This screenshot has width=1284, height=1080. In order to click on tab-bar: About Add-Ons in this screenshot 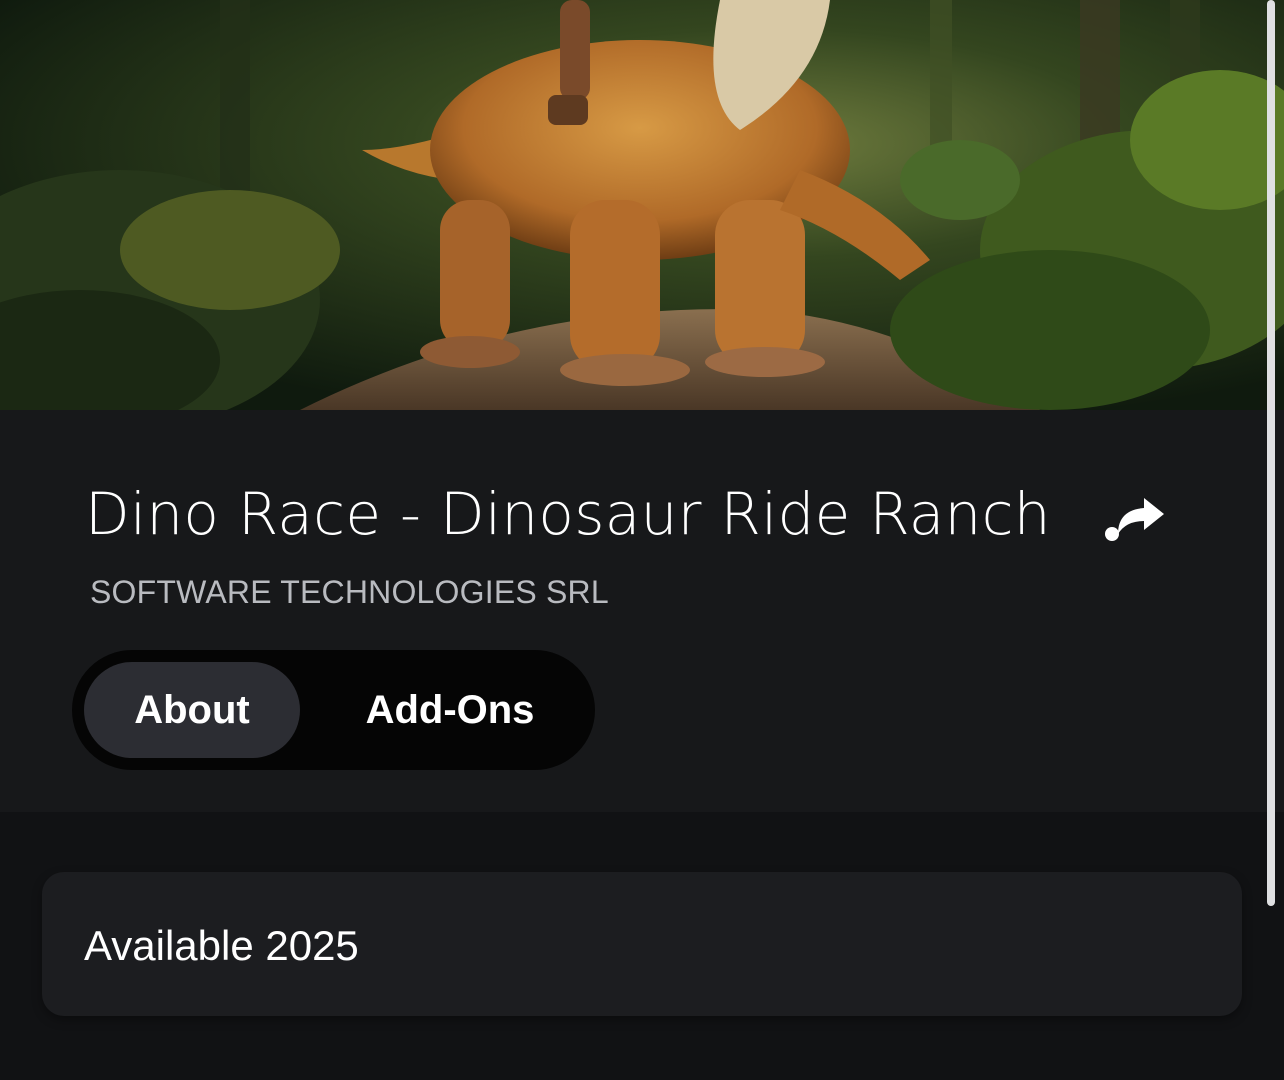, I will do `click(333, 710)`.